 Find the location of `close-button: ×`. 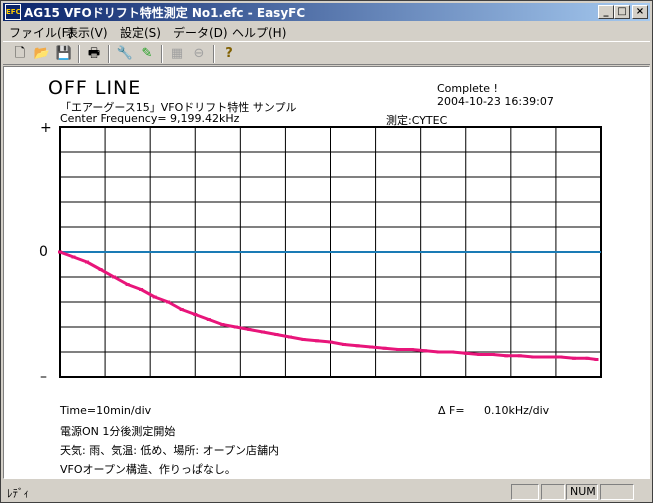

close-button: × is located at coordinates (640, 12).